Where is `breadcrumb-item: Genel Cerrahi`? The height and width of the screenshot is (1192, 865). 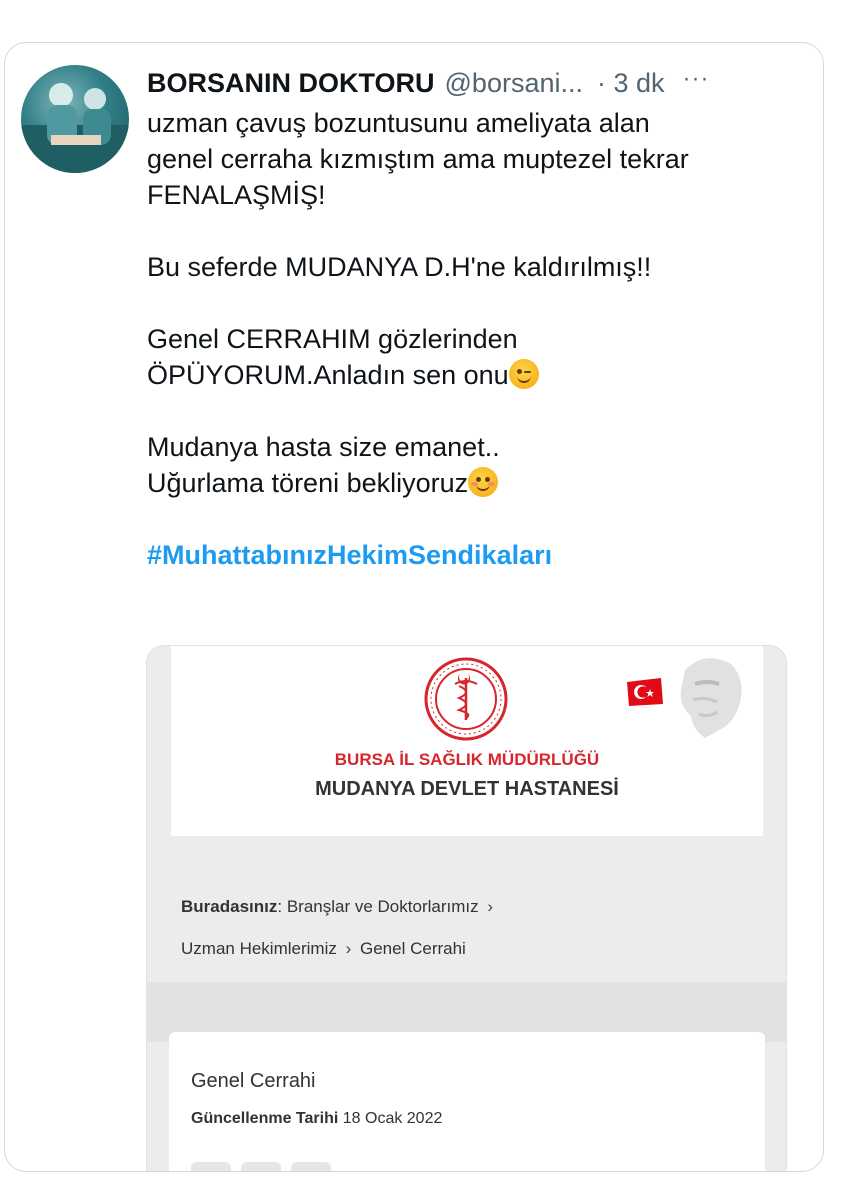 breadcrumb-item: Genel Cerrahi is located at coordinates (413, 948).